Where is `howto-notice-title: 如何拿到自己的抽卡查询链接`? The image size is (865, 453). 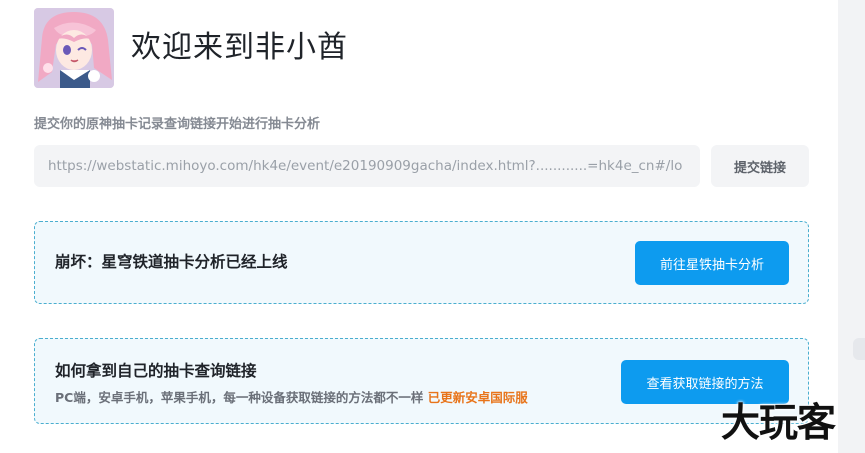
howto-notice-title: 如何拿到自己的抽卡查询链接 is located at coordinates (156, 371).